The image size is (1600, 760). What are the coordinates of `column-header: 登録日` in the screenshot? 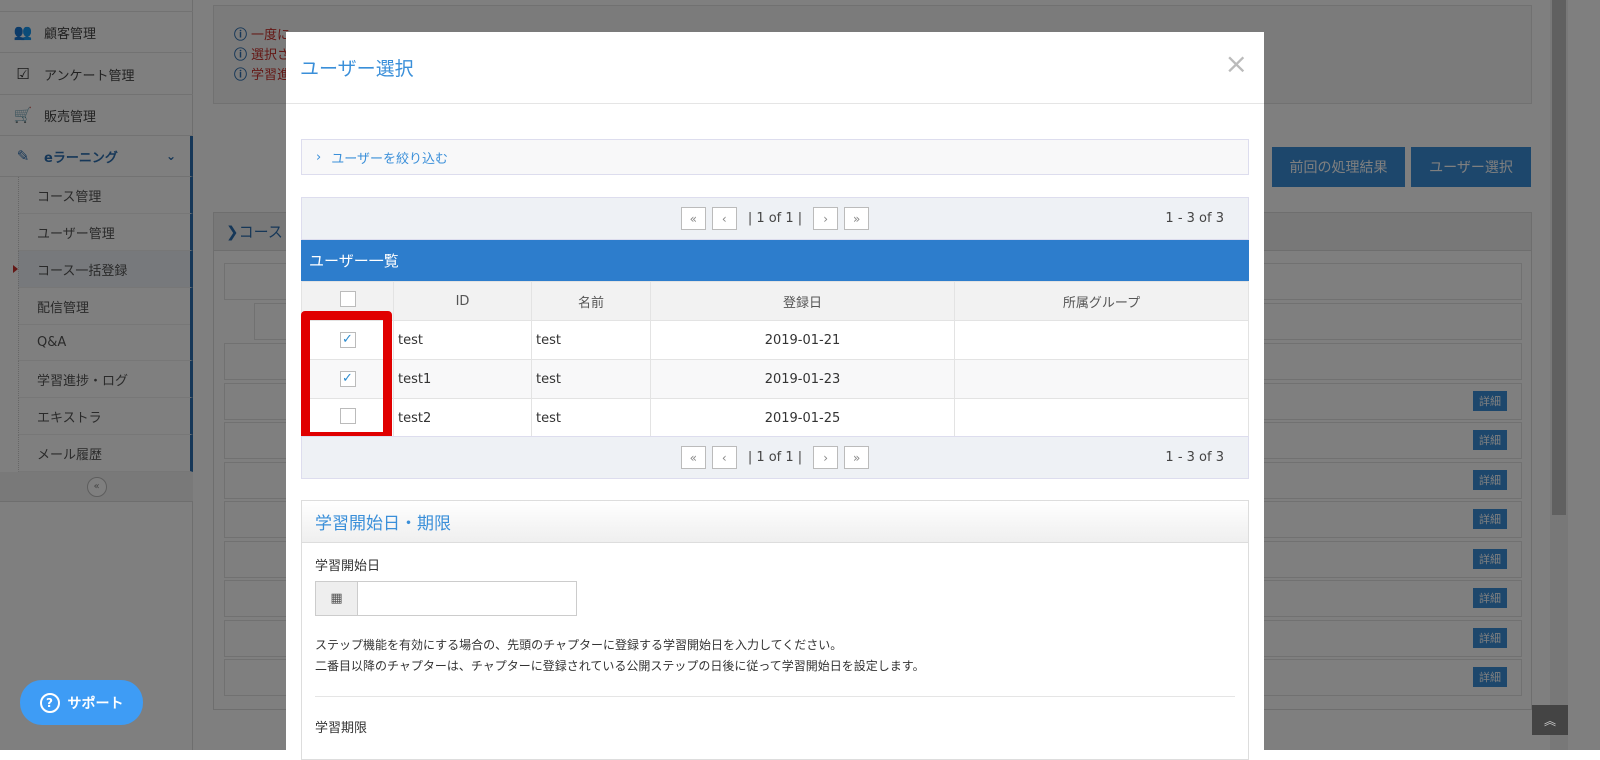 It's located at (802, 301).